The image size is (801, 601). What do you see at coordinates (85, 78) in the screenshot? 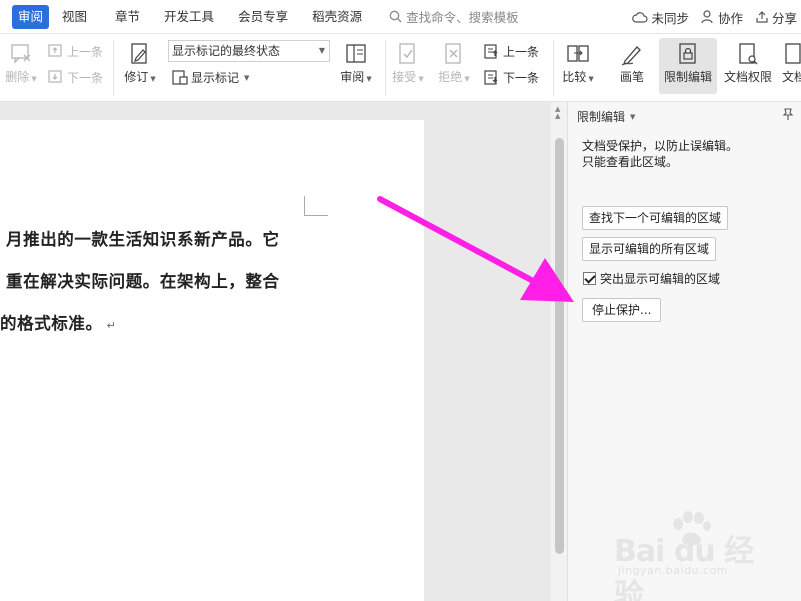
I see `next-comment-label: 下一条` at bounding box center [85, 78].